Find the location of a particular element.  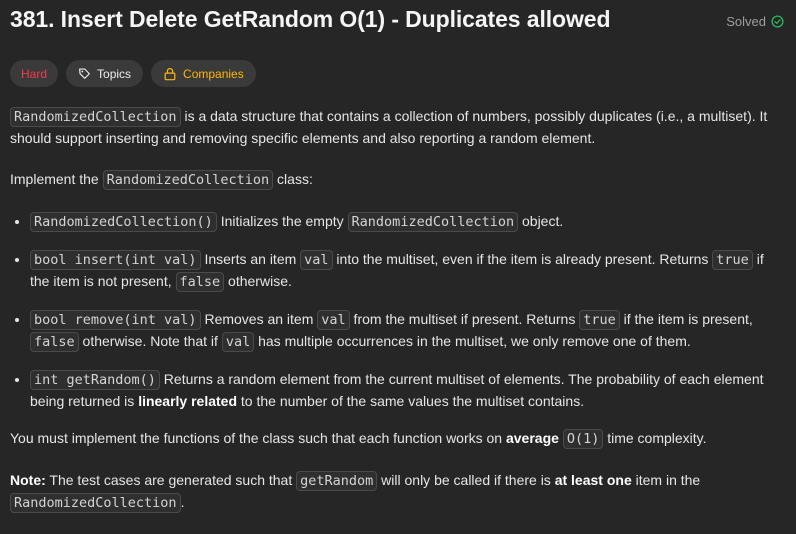

lock-icon is located at coordinates (170, 74).